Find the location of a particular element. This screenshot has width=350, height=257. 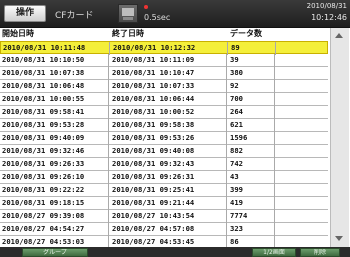

end-time-cell: 2010/08/27 04:57:08 is located at coordinates (169, 229).